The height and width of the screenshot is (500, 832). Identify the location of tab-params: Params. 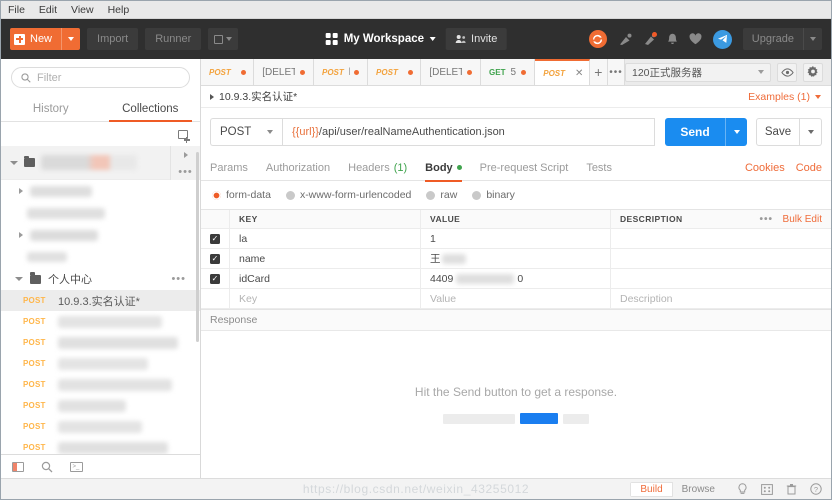
(229, 168).